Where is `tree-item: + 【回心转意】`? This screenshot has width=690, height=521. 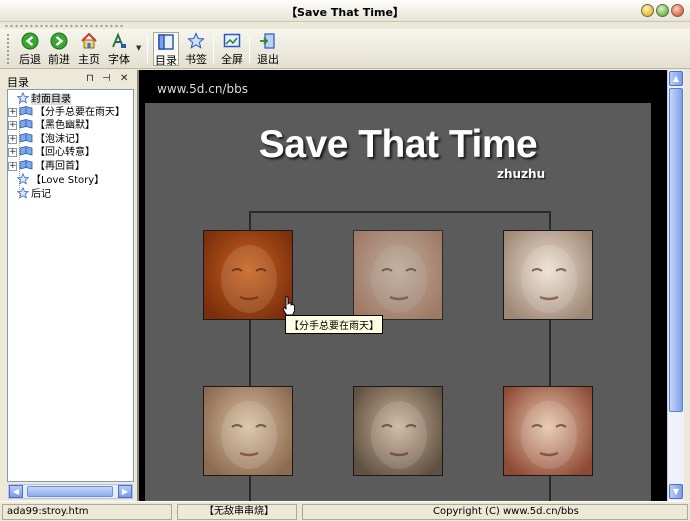 tree-item: + 【回心转意】 is located at coordinates (51, 152).